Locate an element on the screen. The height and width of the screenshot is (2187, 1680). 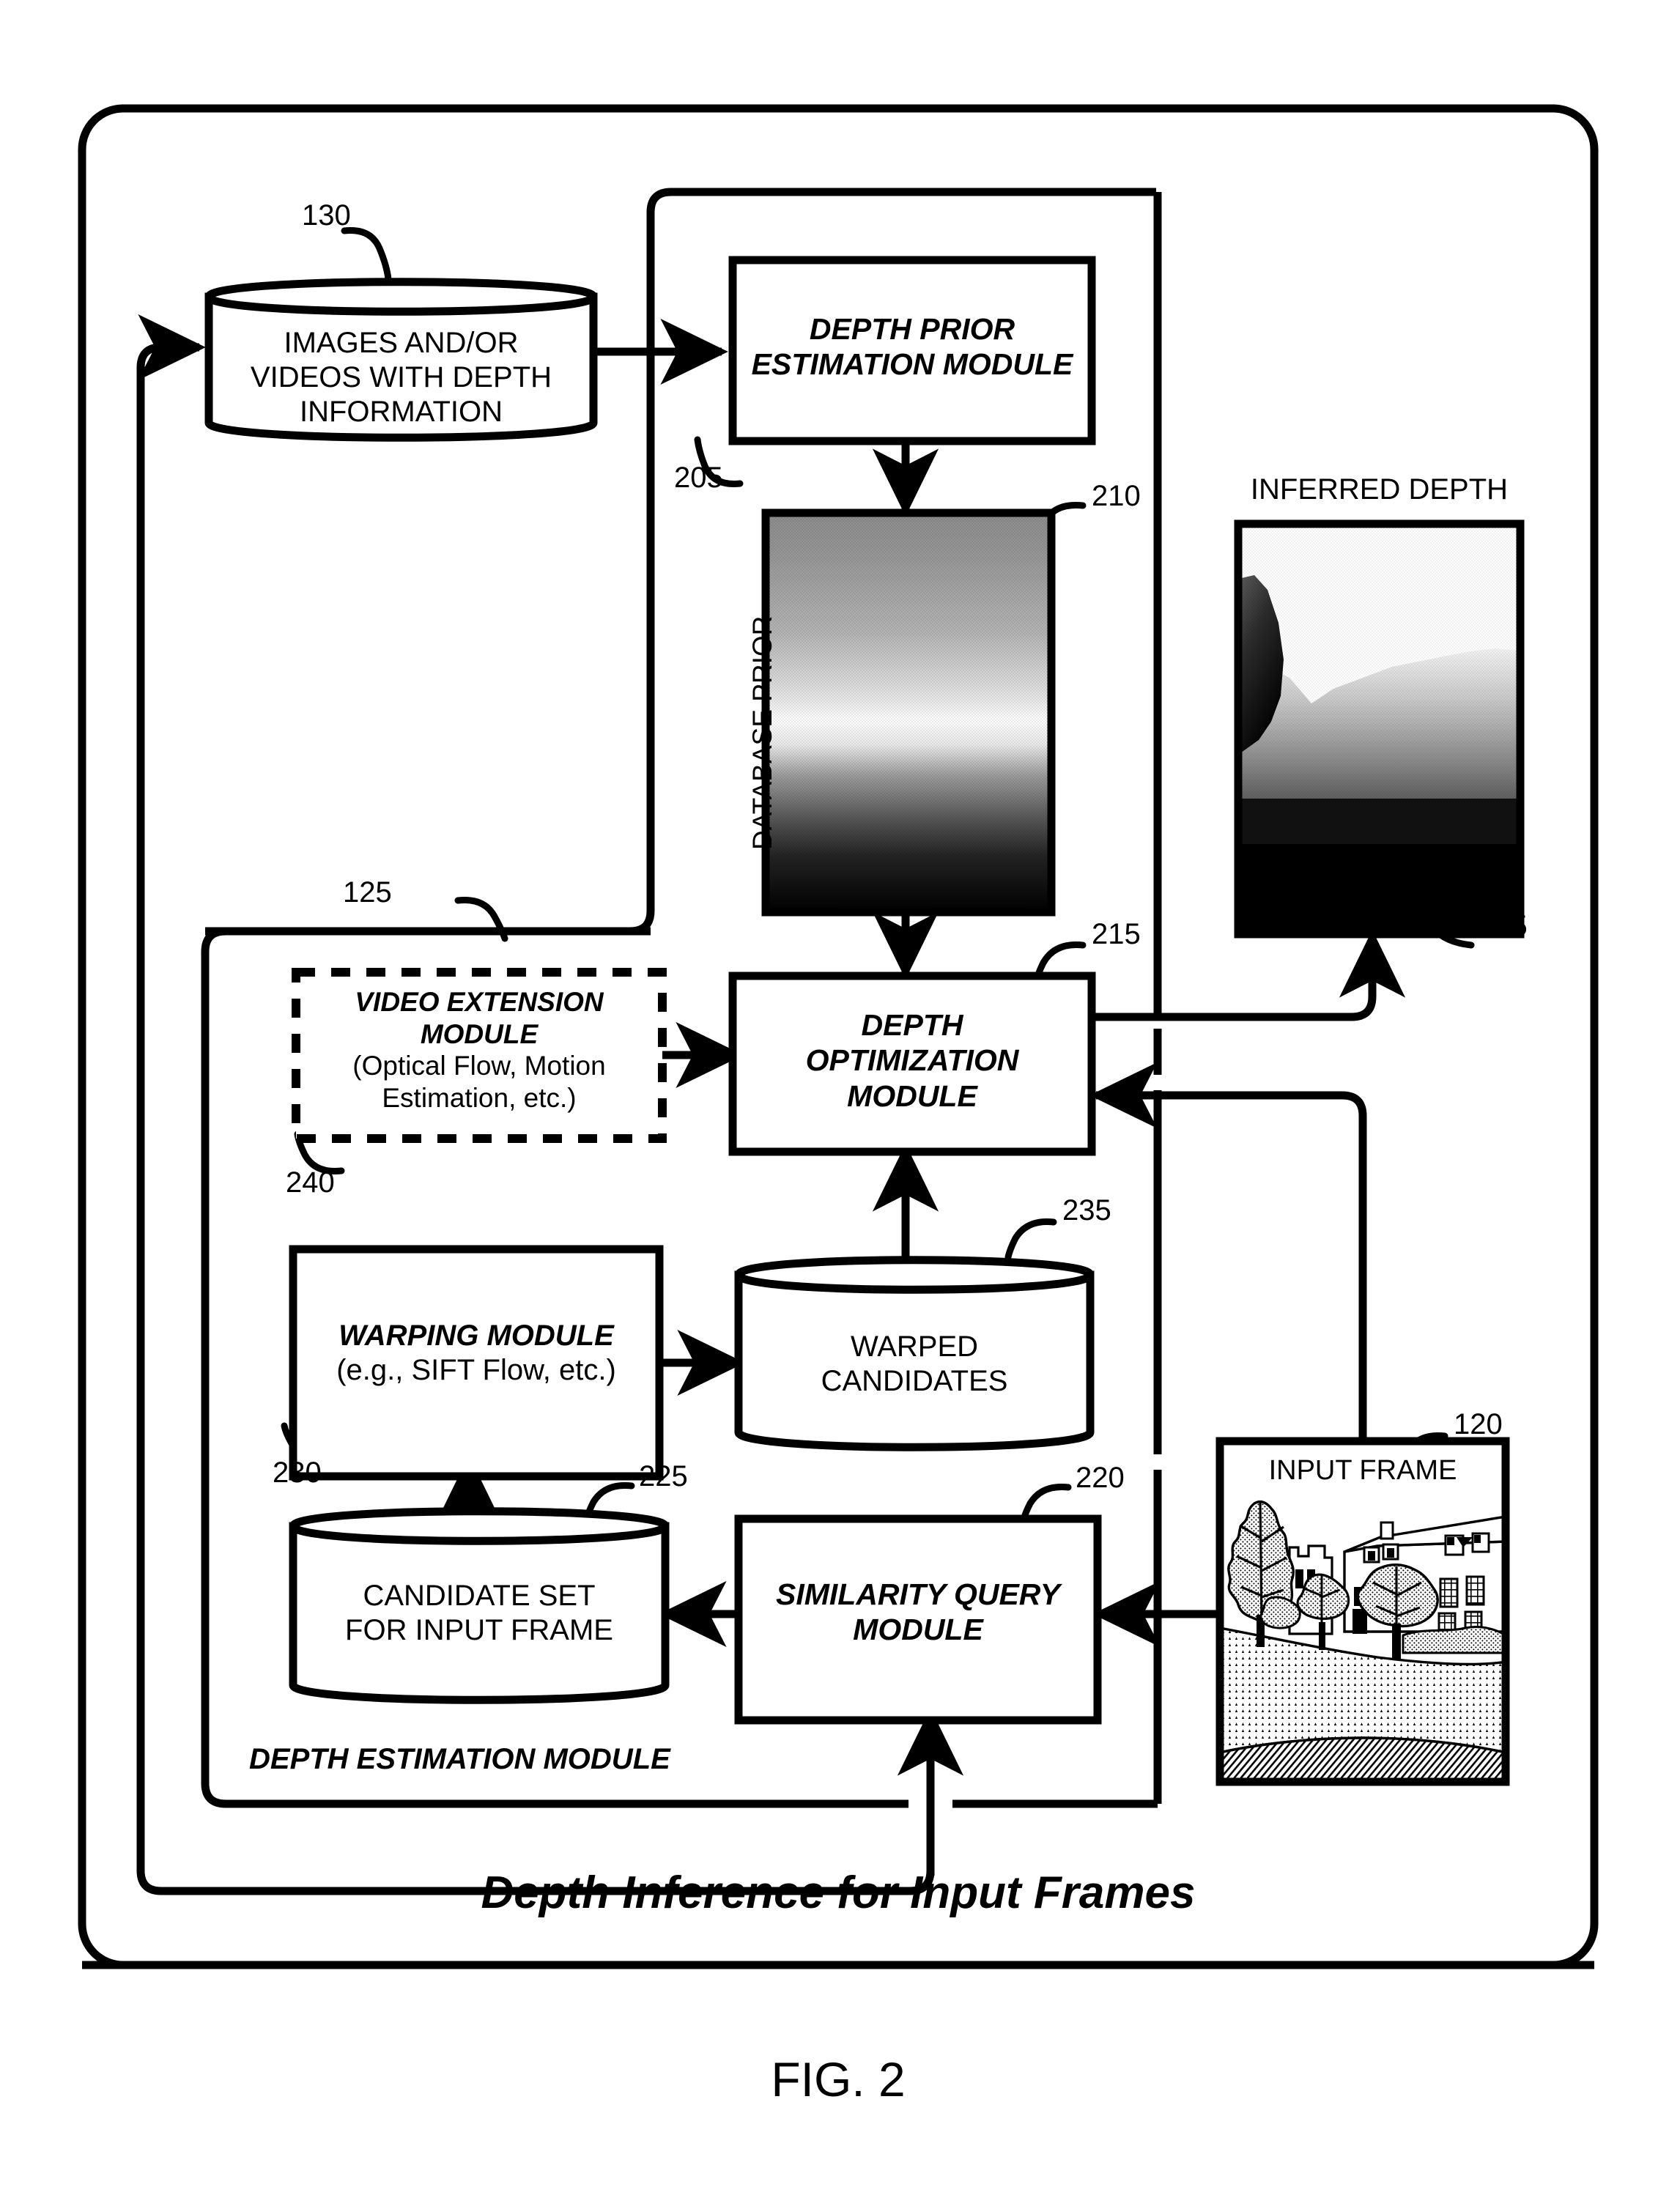
depth-optimization-label: DEPTH OPTIMIZATION MODULE is located at coordinates (912, 1060).